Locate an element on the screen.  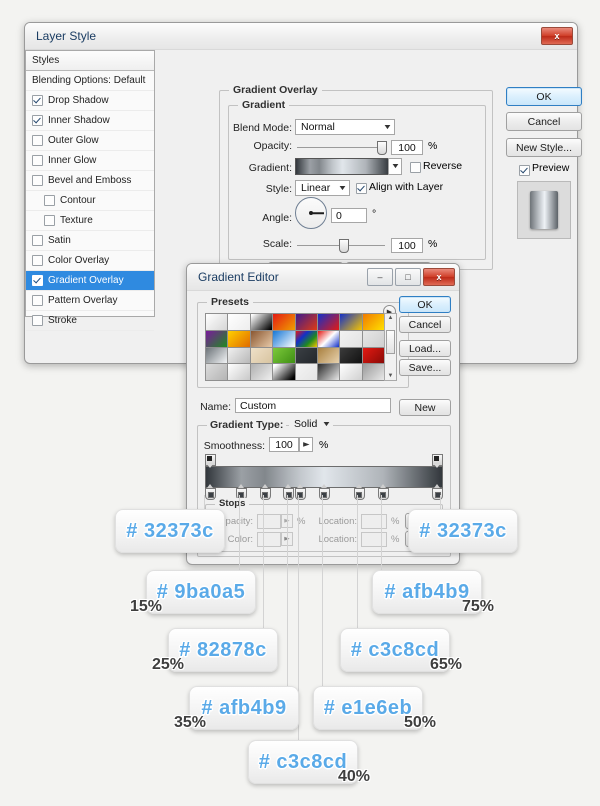
smoothness-input: 100 is located at coordinates (284, 444).